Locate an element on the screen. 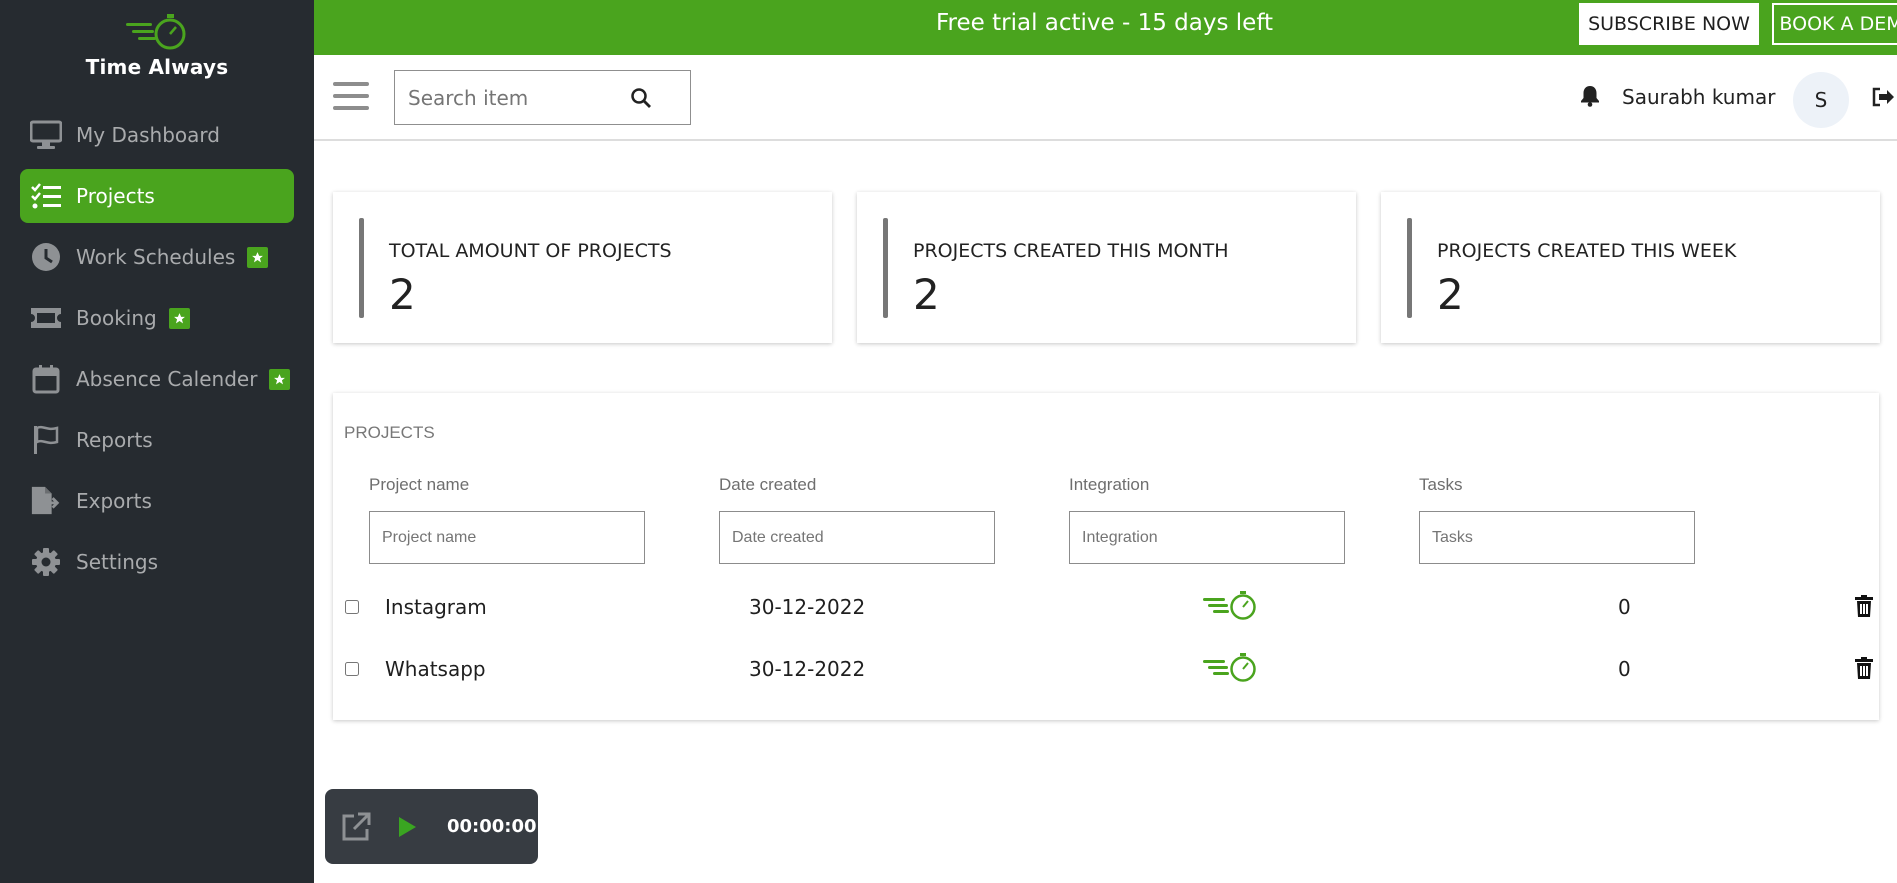  sidebar-item-label: Absence Calender is located at coordinates (167, 379).